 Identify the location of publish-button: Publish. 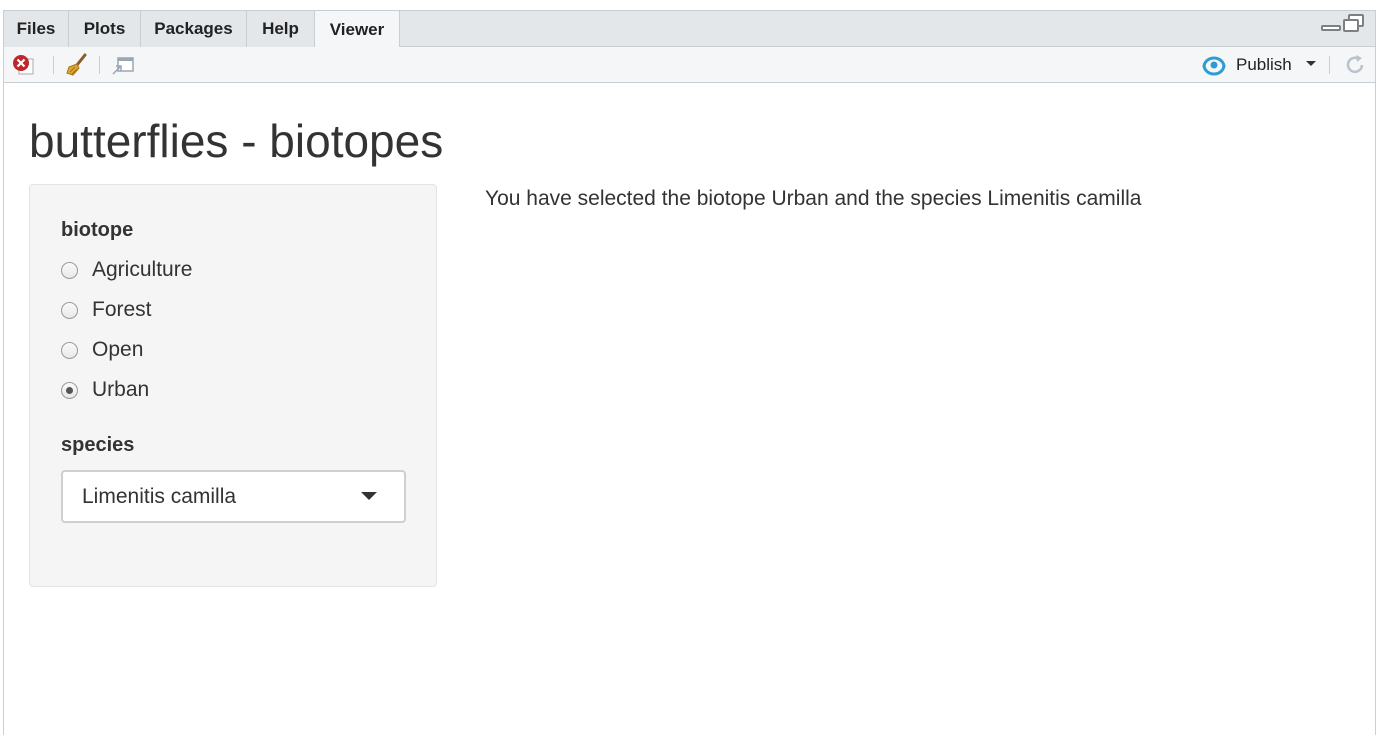
(1246, 65).